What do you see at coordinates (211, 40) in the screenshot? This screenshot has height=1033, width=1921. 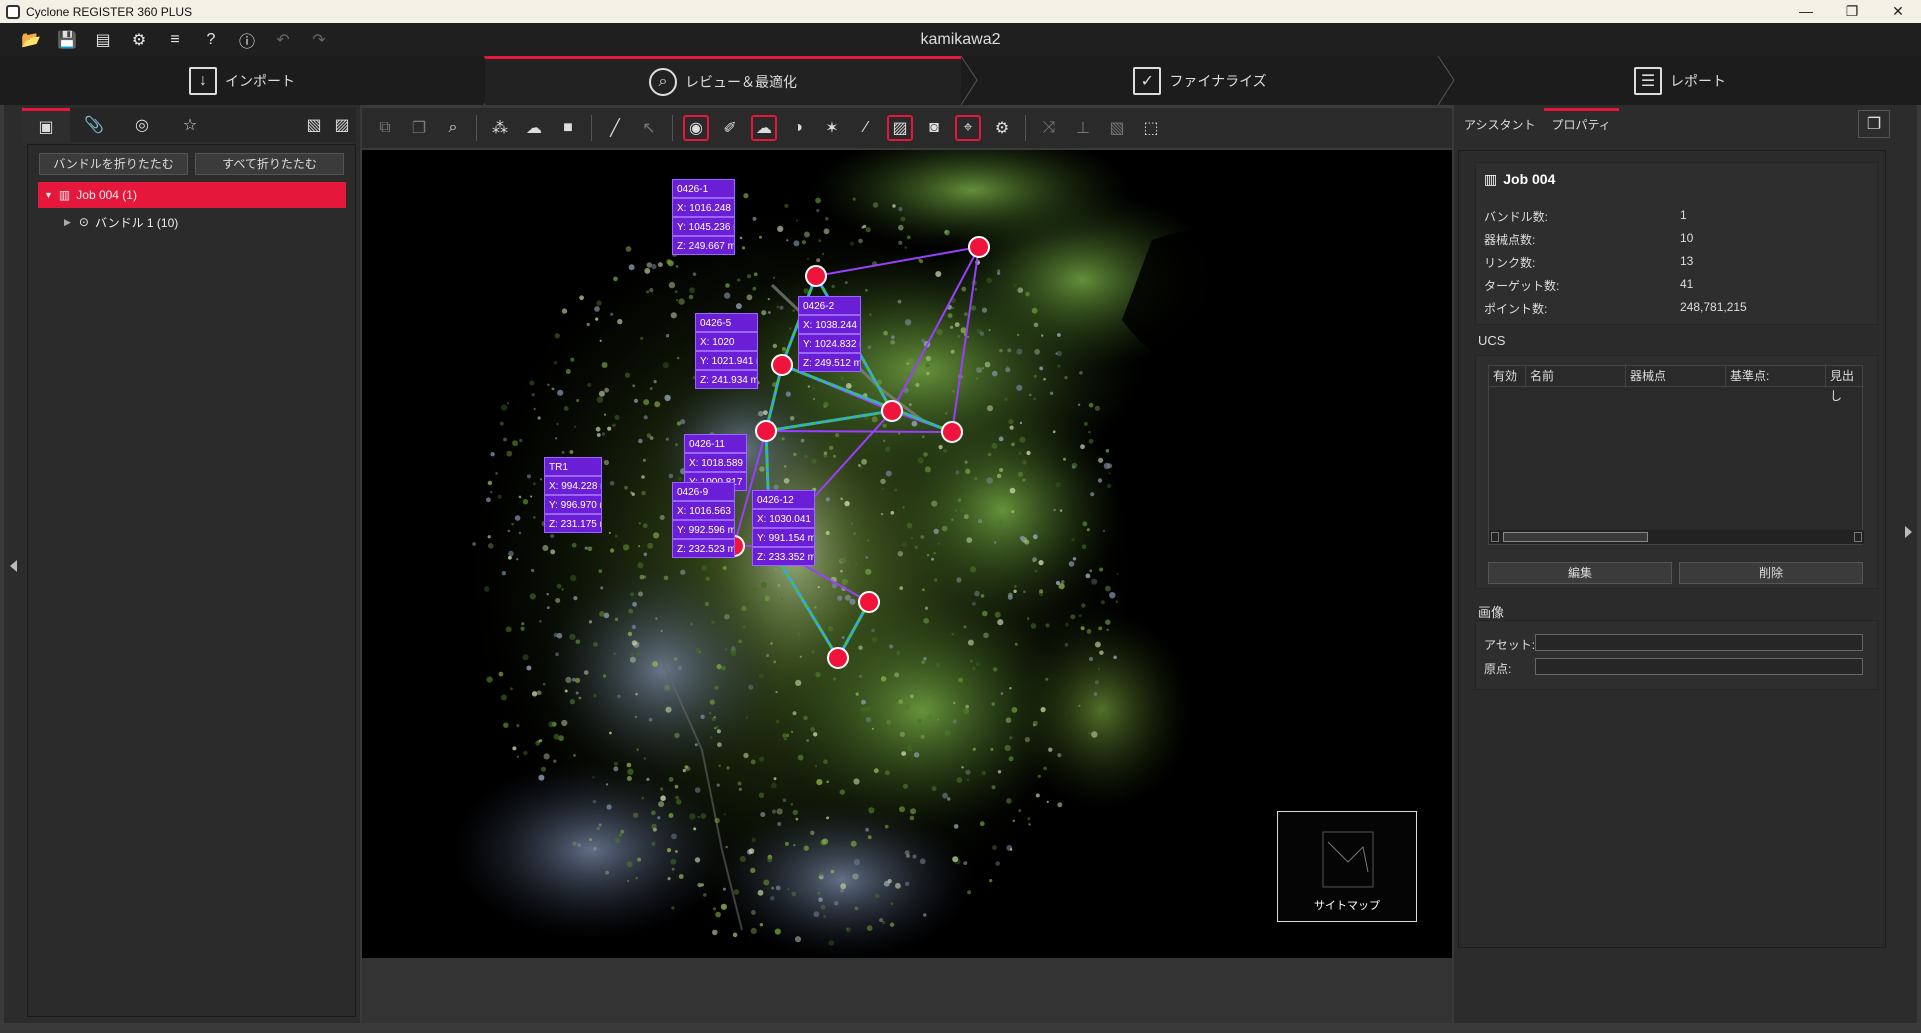 I see `help-icon: ?` at bounding box center [211, 40].